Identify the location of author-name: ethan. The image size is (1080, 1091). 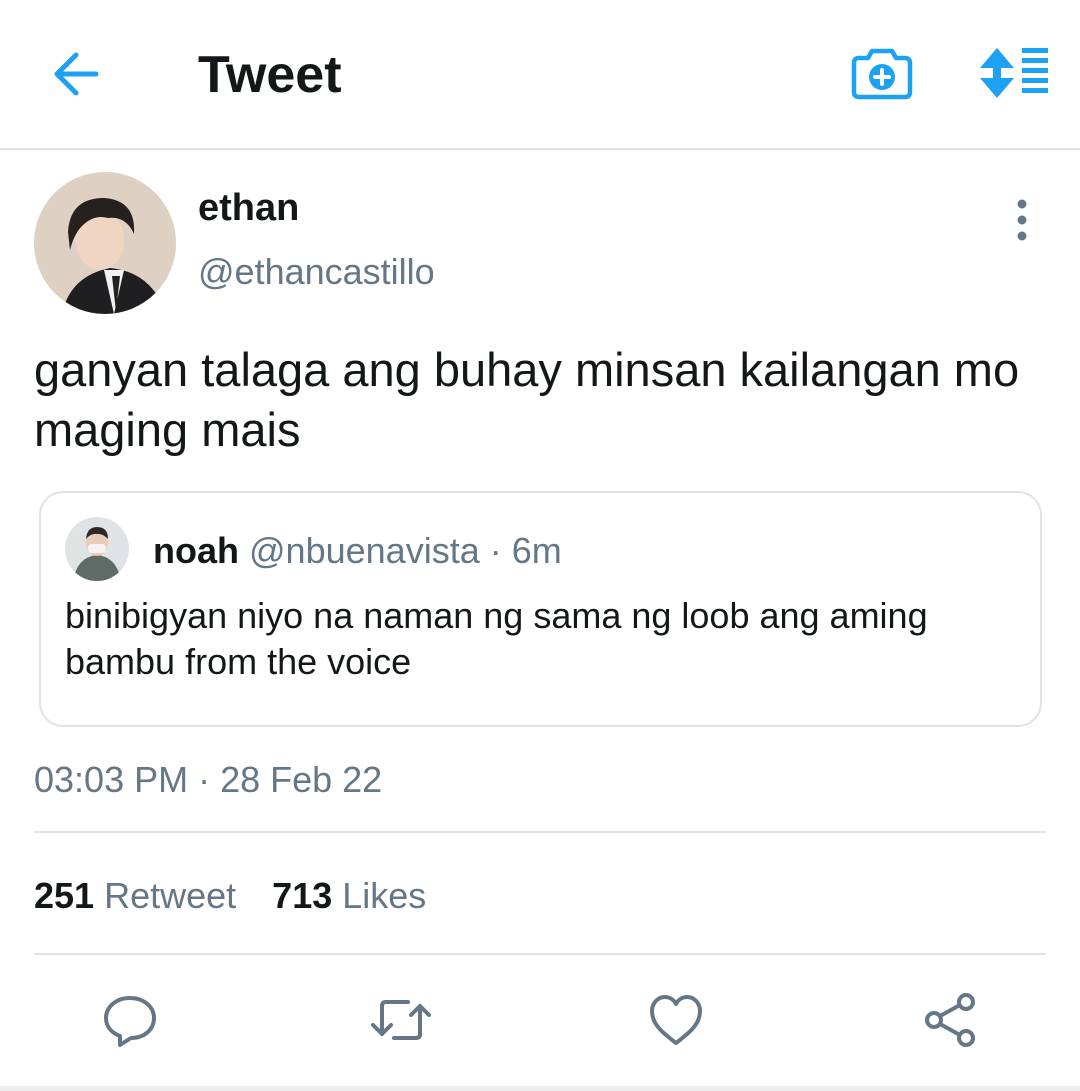
(248, 208).